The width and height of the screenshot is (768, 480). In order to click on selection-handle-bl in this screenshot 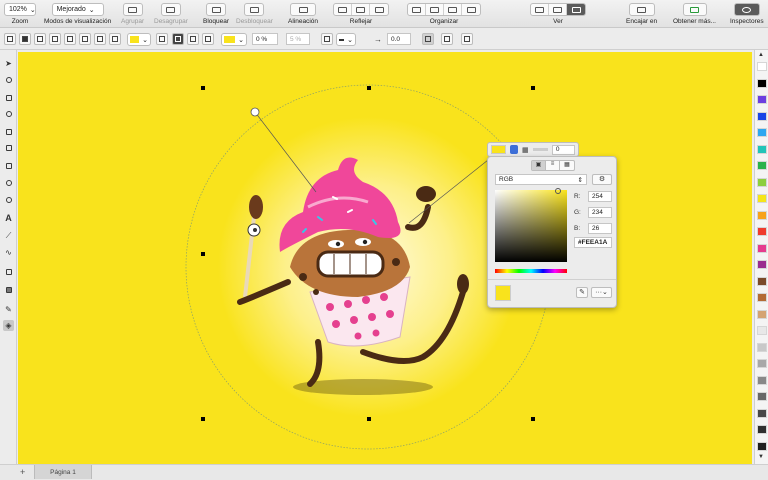, I will do `click(203, 419)`.